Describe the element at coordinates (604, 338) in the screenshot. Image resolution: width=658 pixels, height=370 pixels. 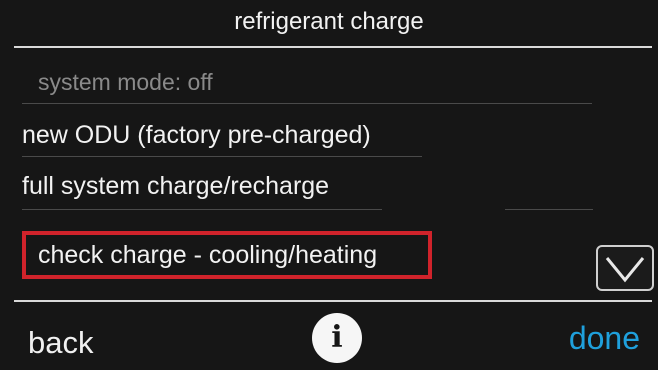
I see `done-button: done` at that location.